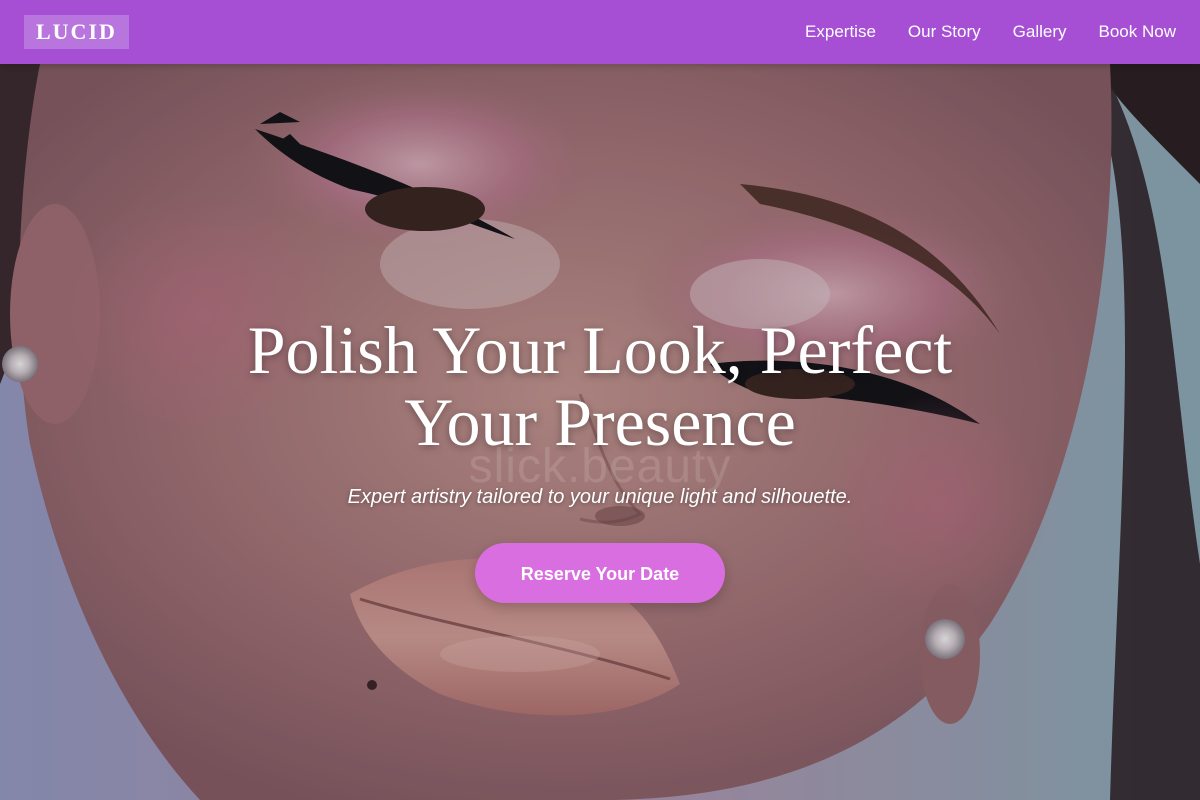 Image resolution: width=1200 pixels, height=800 pixels. I want to click on hero-title: Polish Your Look, Perfect Your Presence, so click(600, 386).